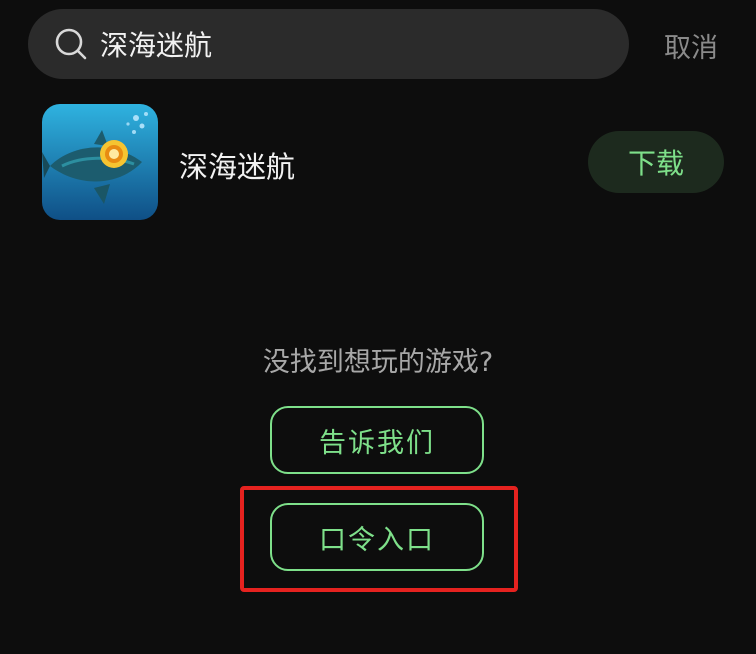 This screenshot has height=654, width=756. I want to click on cancel-button: 取消, so click(691, 45).